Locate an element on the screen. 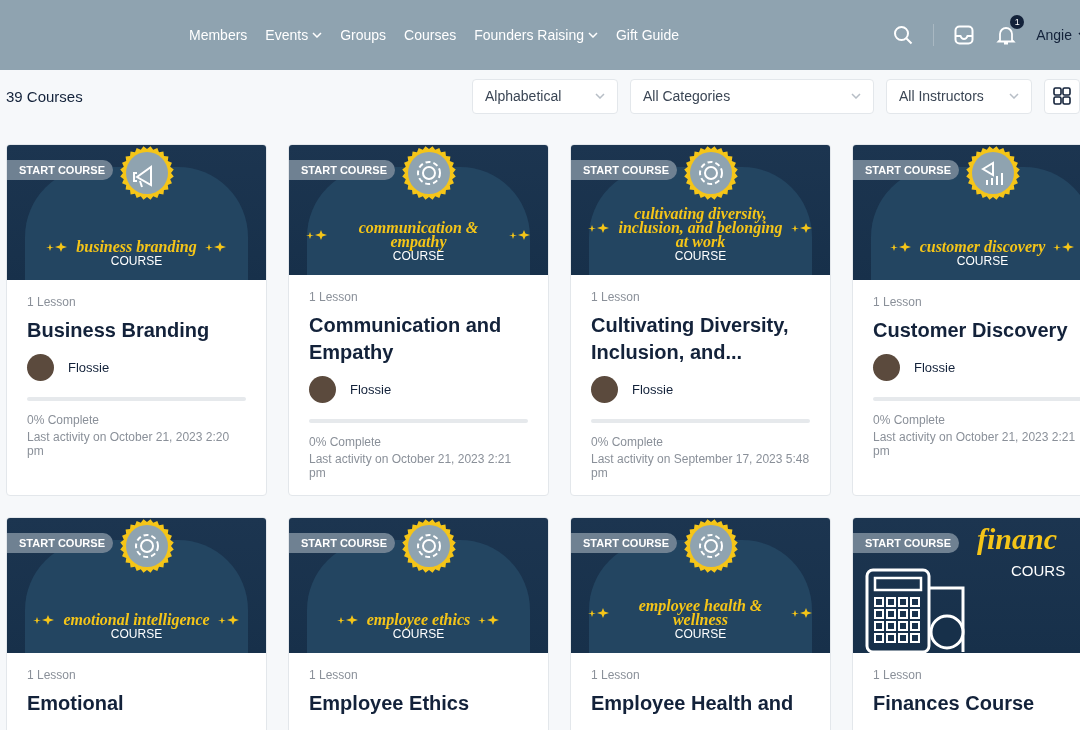 This screenshot has width=1080, height=730. inbox-icon is located at coordinates (964, 35).